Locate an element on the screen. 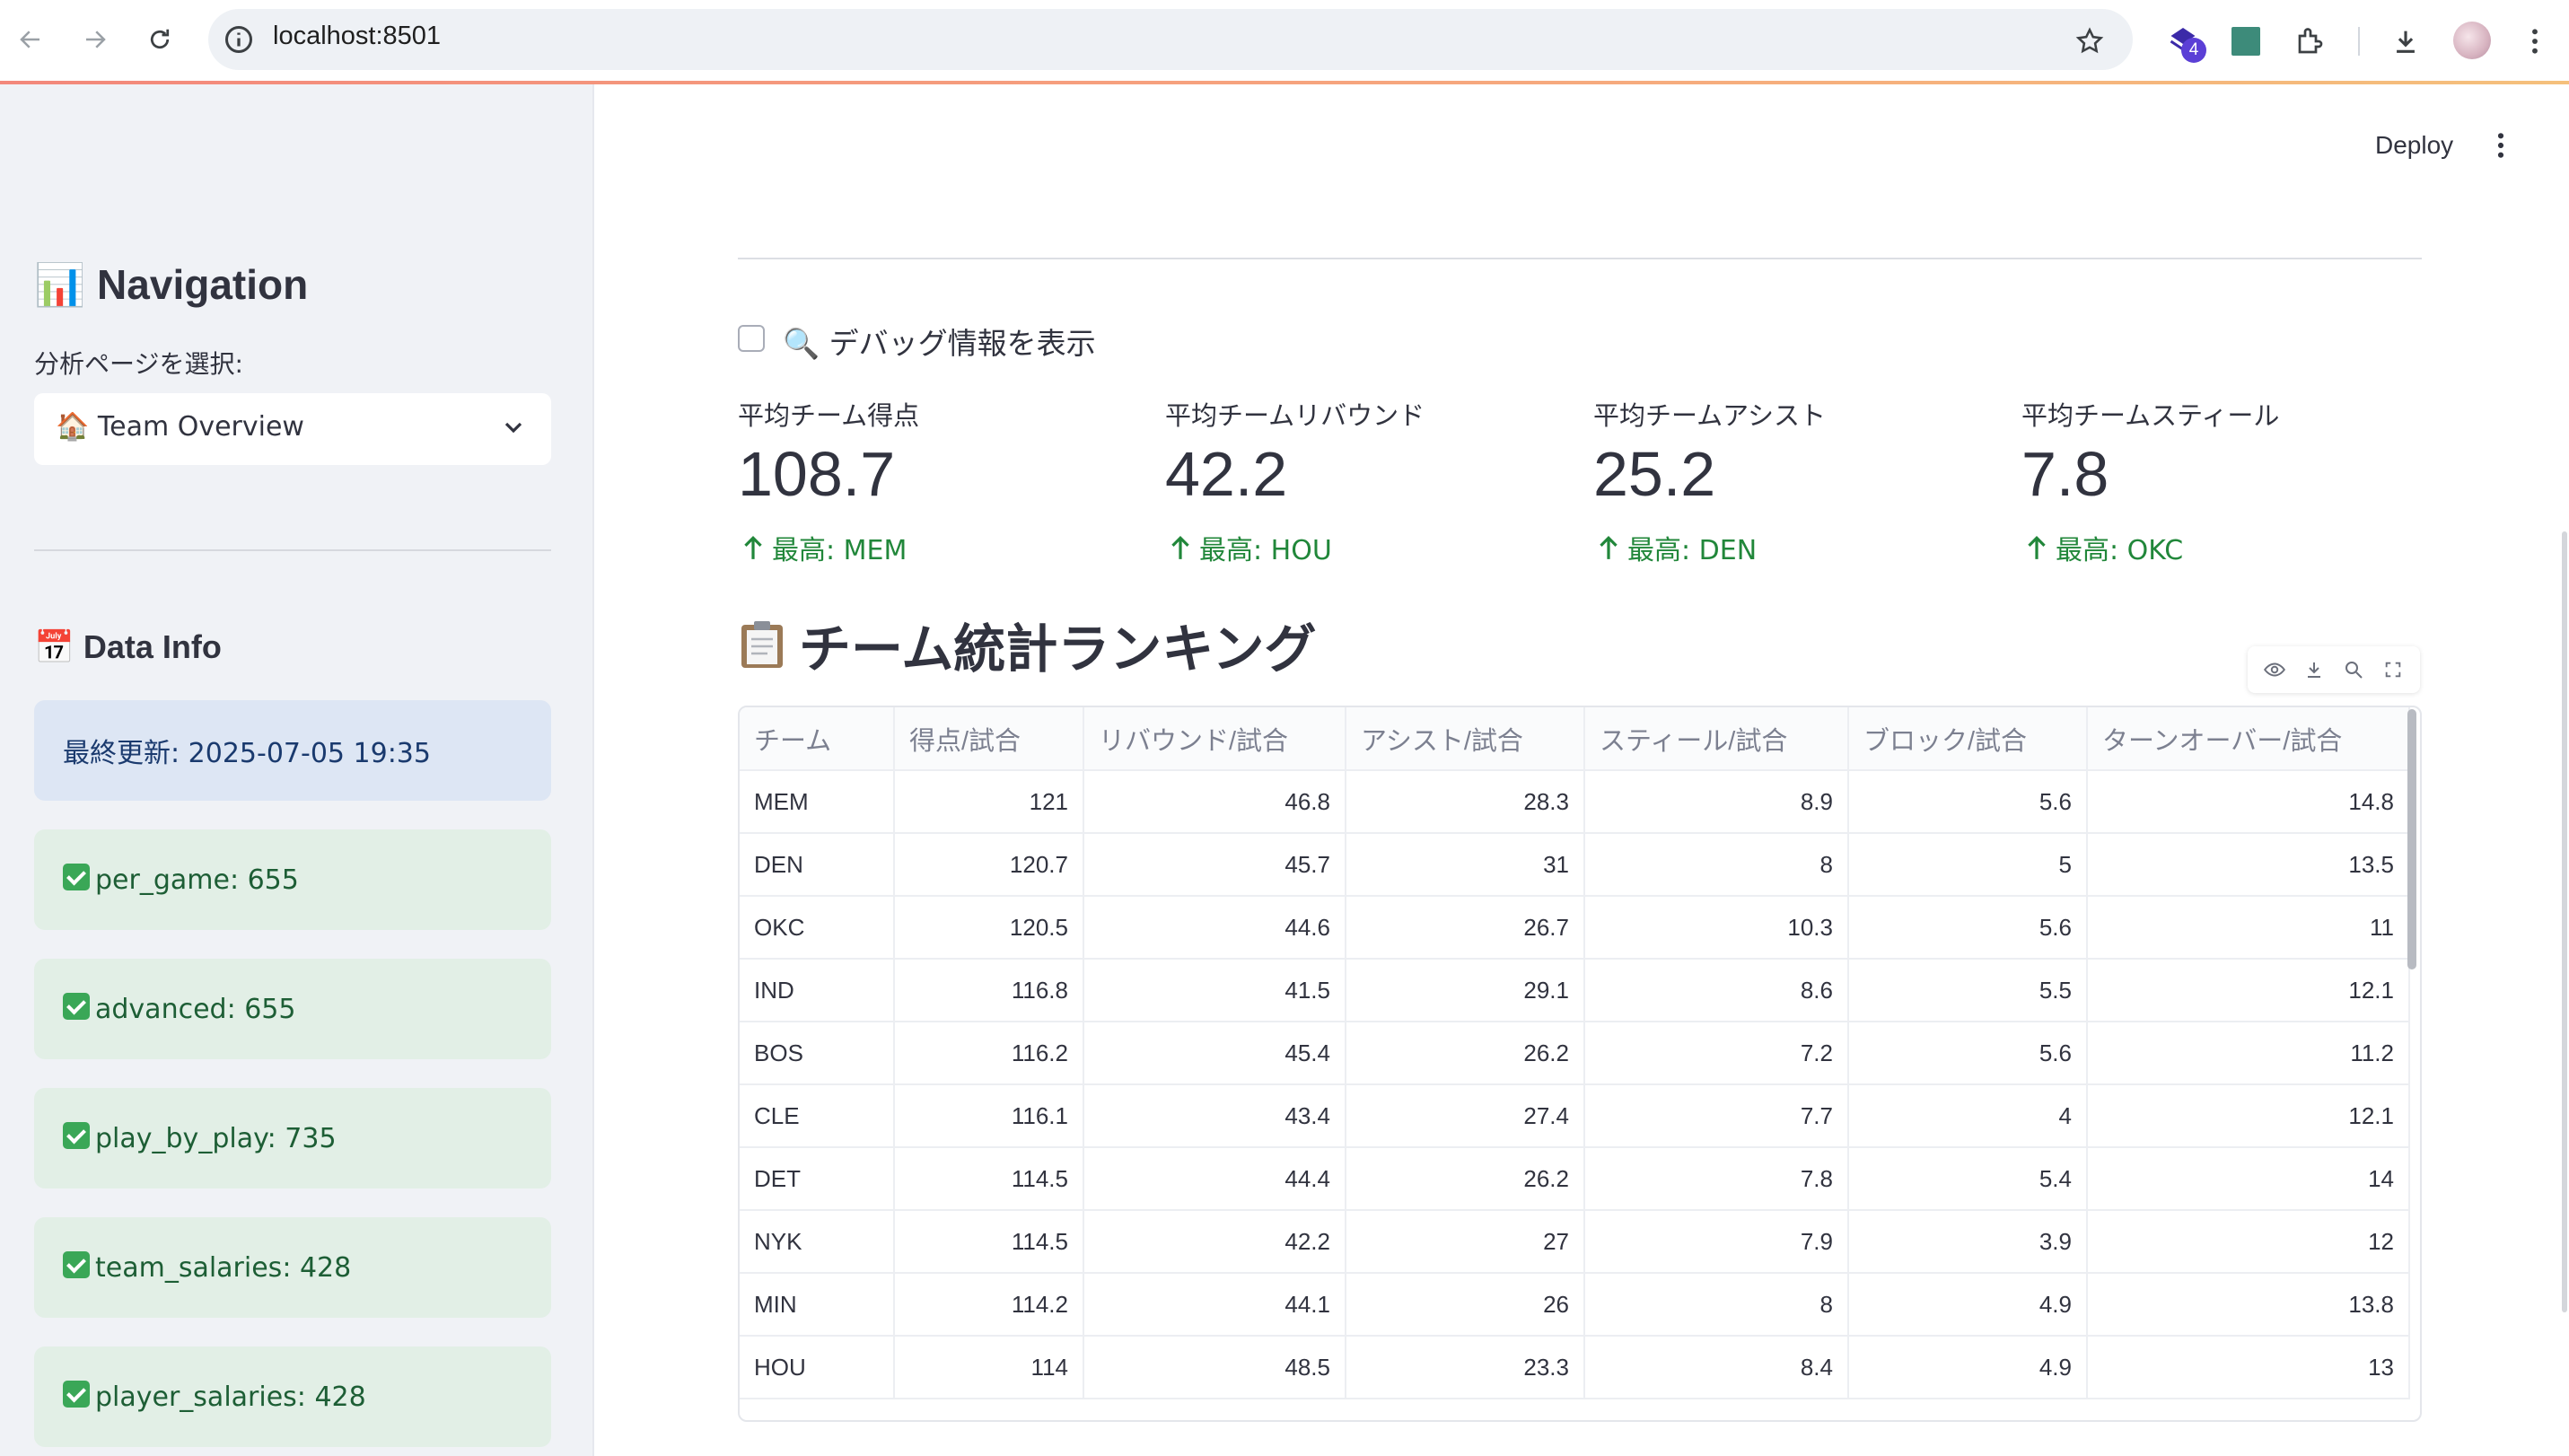 The image size is (2569, 1456). table-cell: 26.7 is located at coordinates (1465, 928).